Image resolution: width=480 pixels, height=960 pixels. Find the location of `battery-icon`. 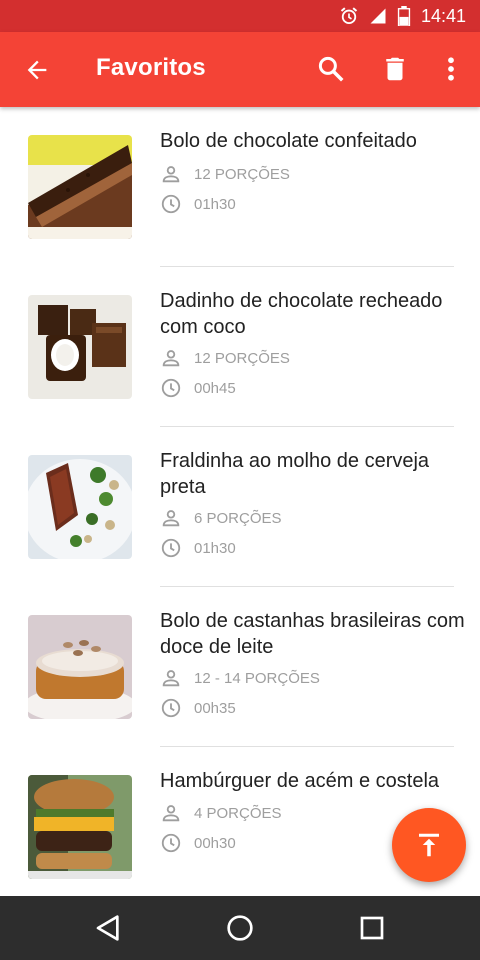

battery-icon is located at coordinates (404, 16).